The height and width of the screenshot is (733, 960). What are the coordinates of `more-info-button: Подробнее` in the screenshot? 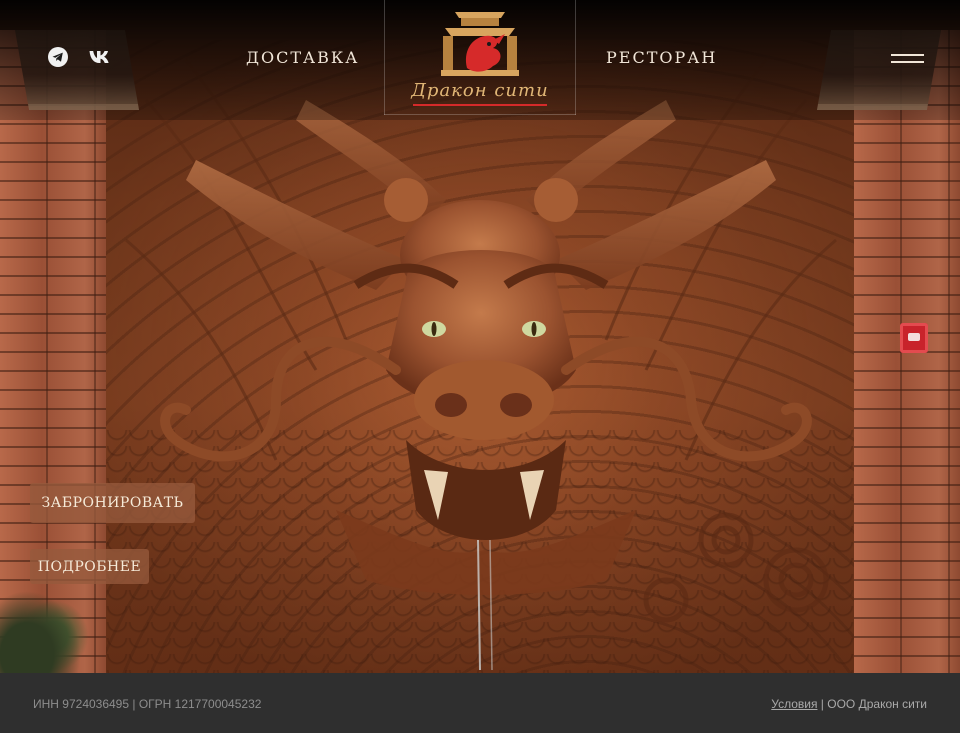 It's located at (89, 566).